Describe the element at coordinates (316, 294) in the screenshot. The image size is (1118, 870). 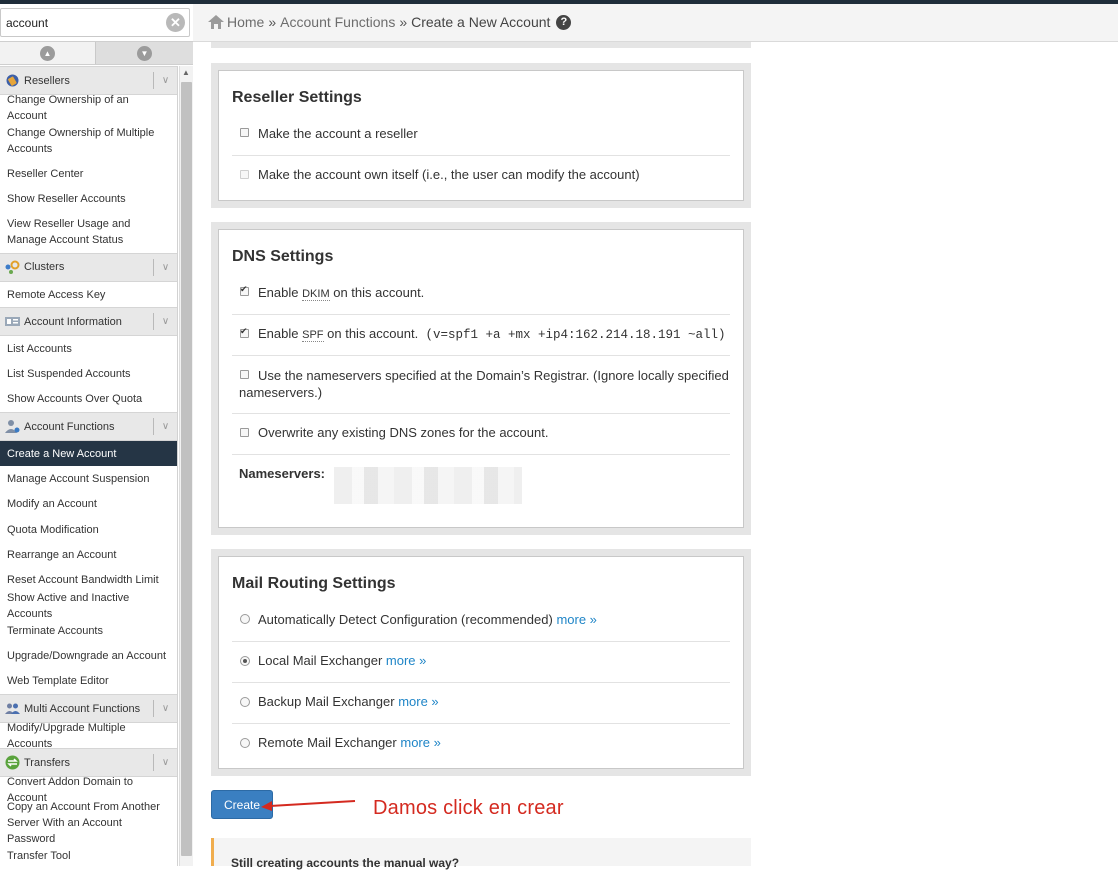
I see `dkim-abbr: DKIM` at that location.